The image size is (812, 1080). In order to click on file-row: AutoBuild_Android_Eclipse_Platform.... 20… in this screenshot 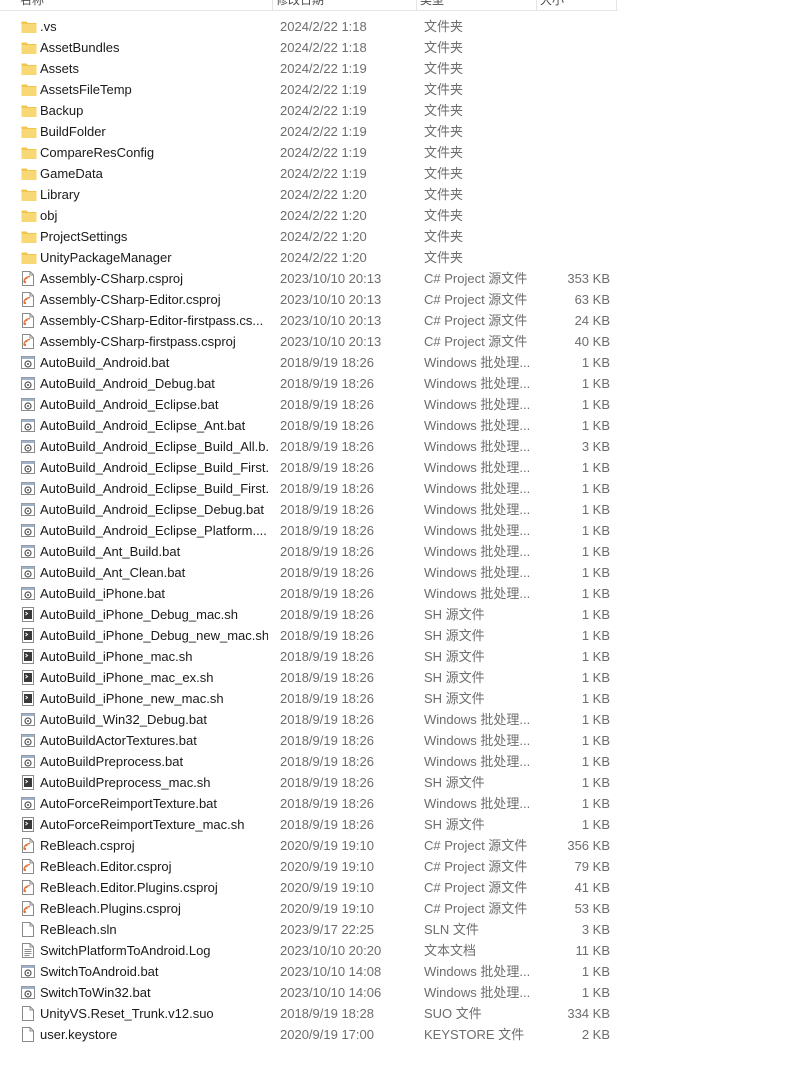, I will do `click(406, 530)`.